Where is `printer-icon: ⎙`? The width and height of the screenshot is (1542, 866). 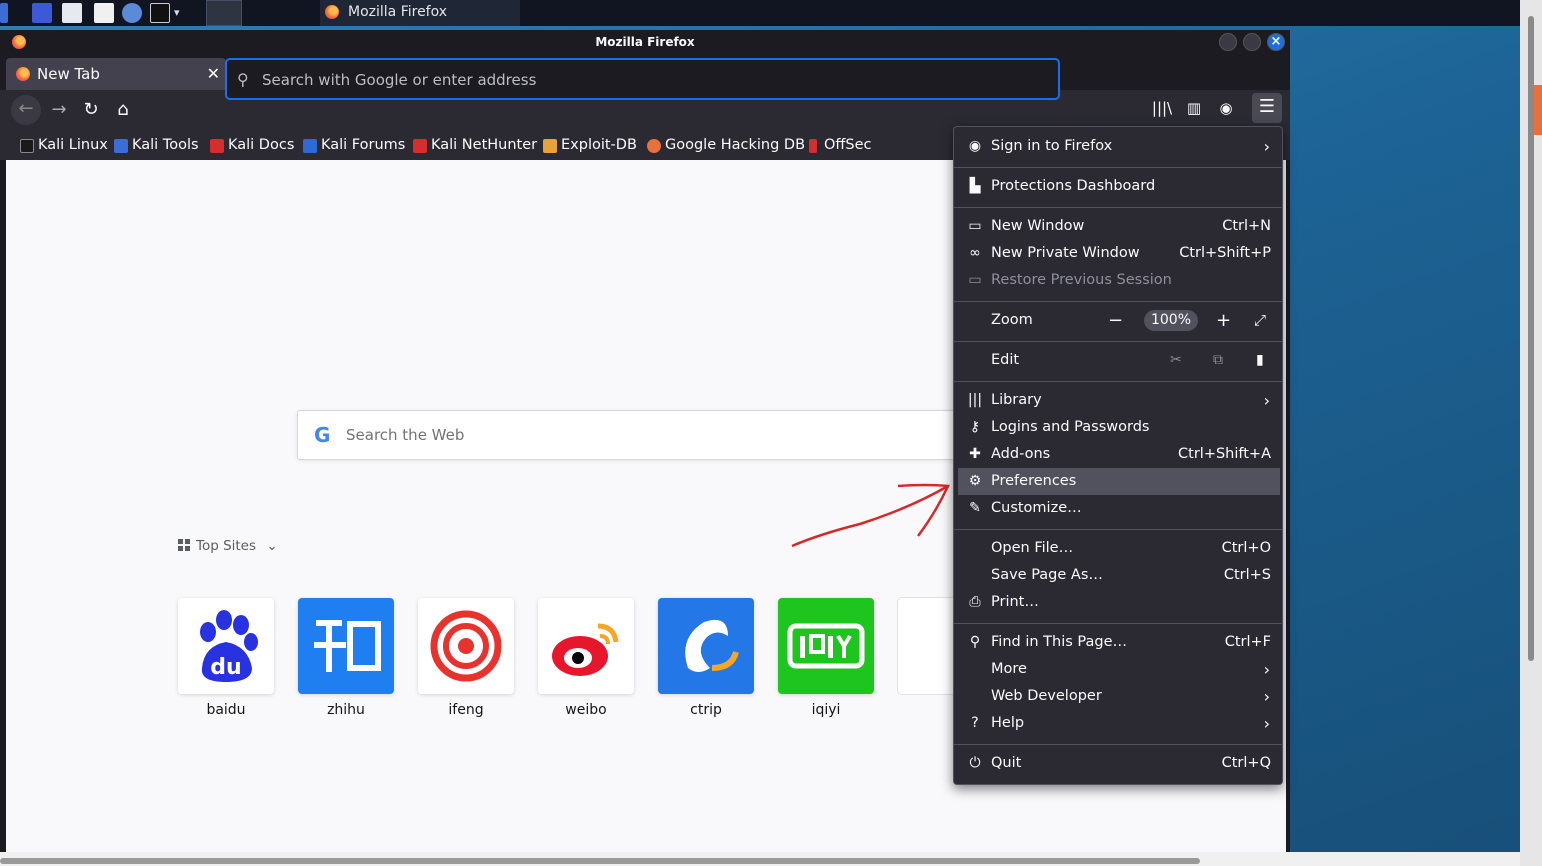
printer-icon: ⎙ is located at coordinates (975, 602).